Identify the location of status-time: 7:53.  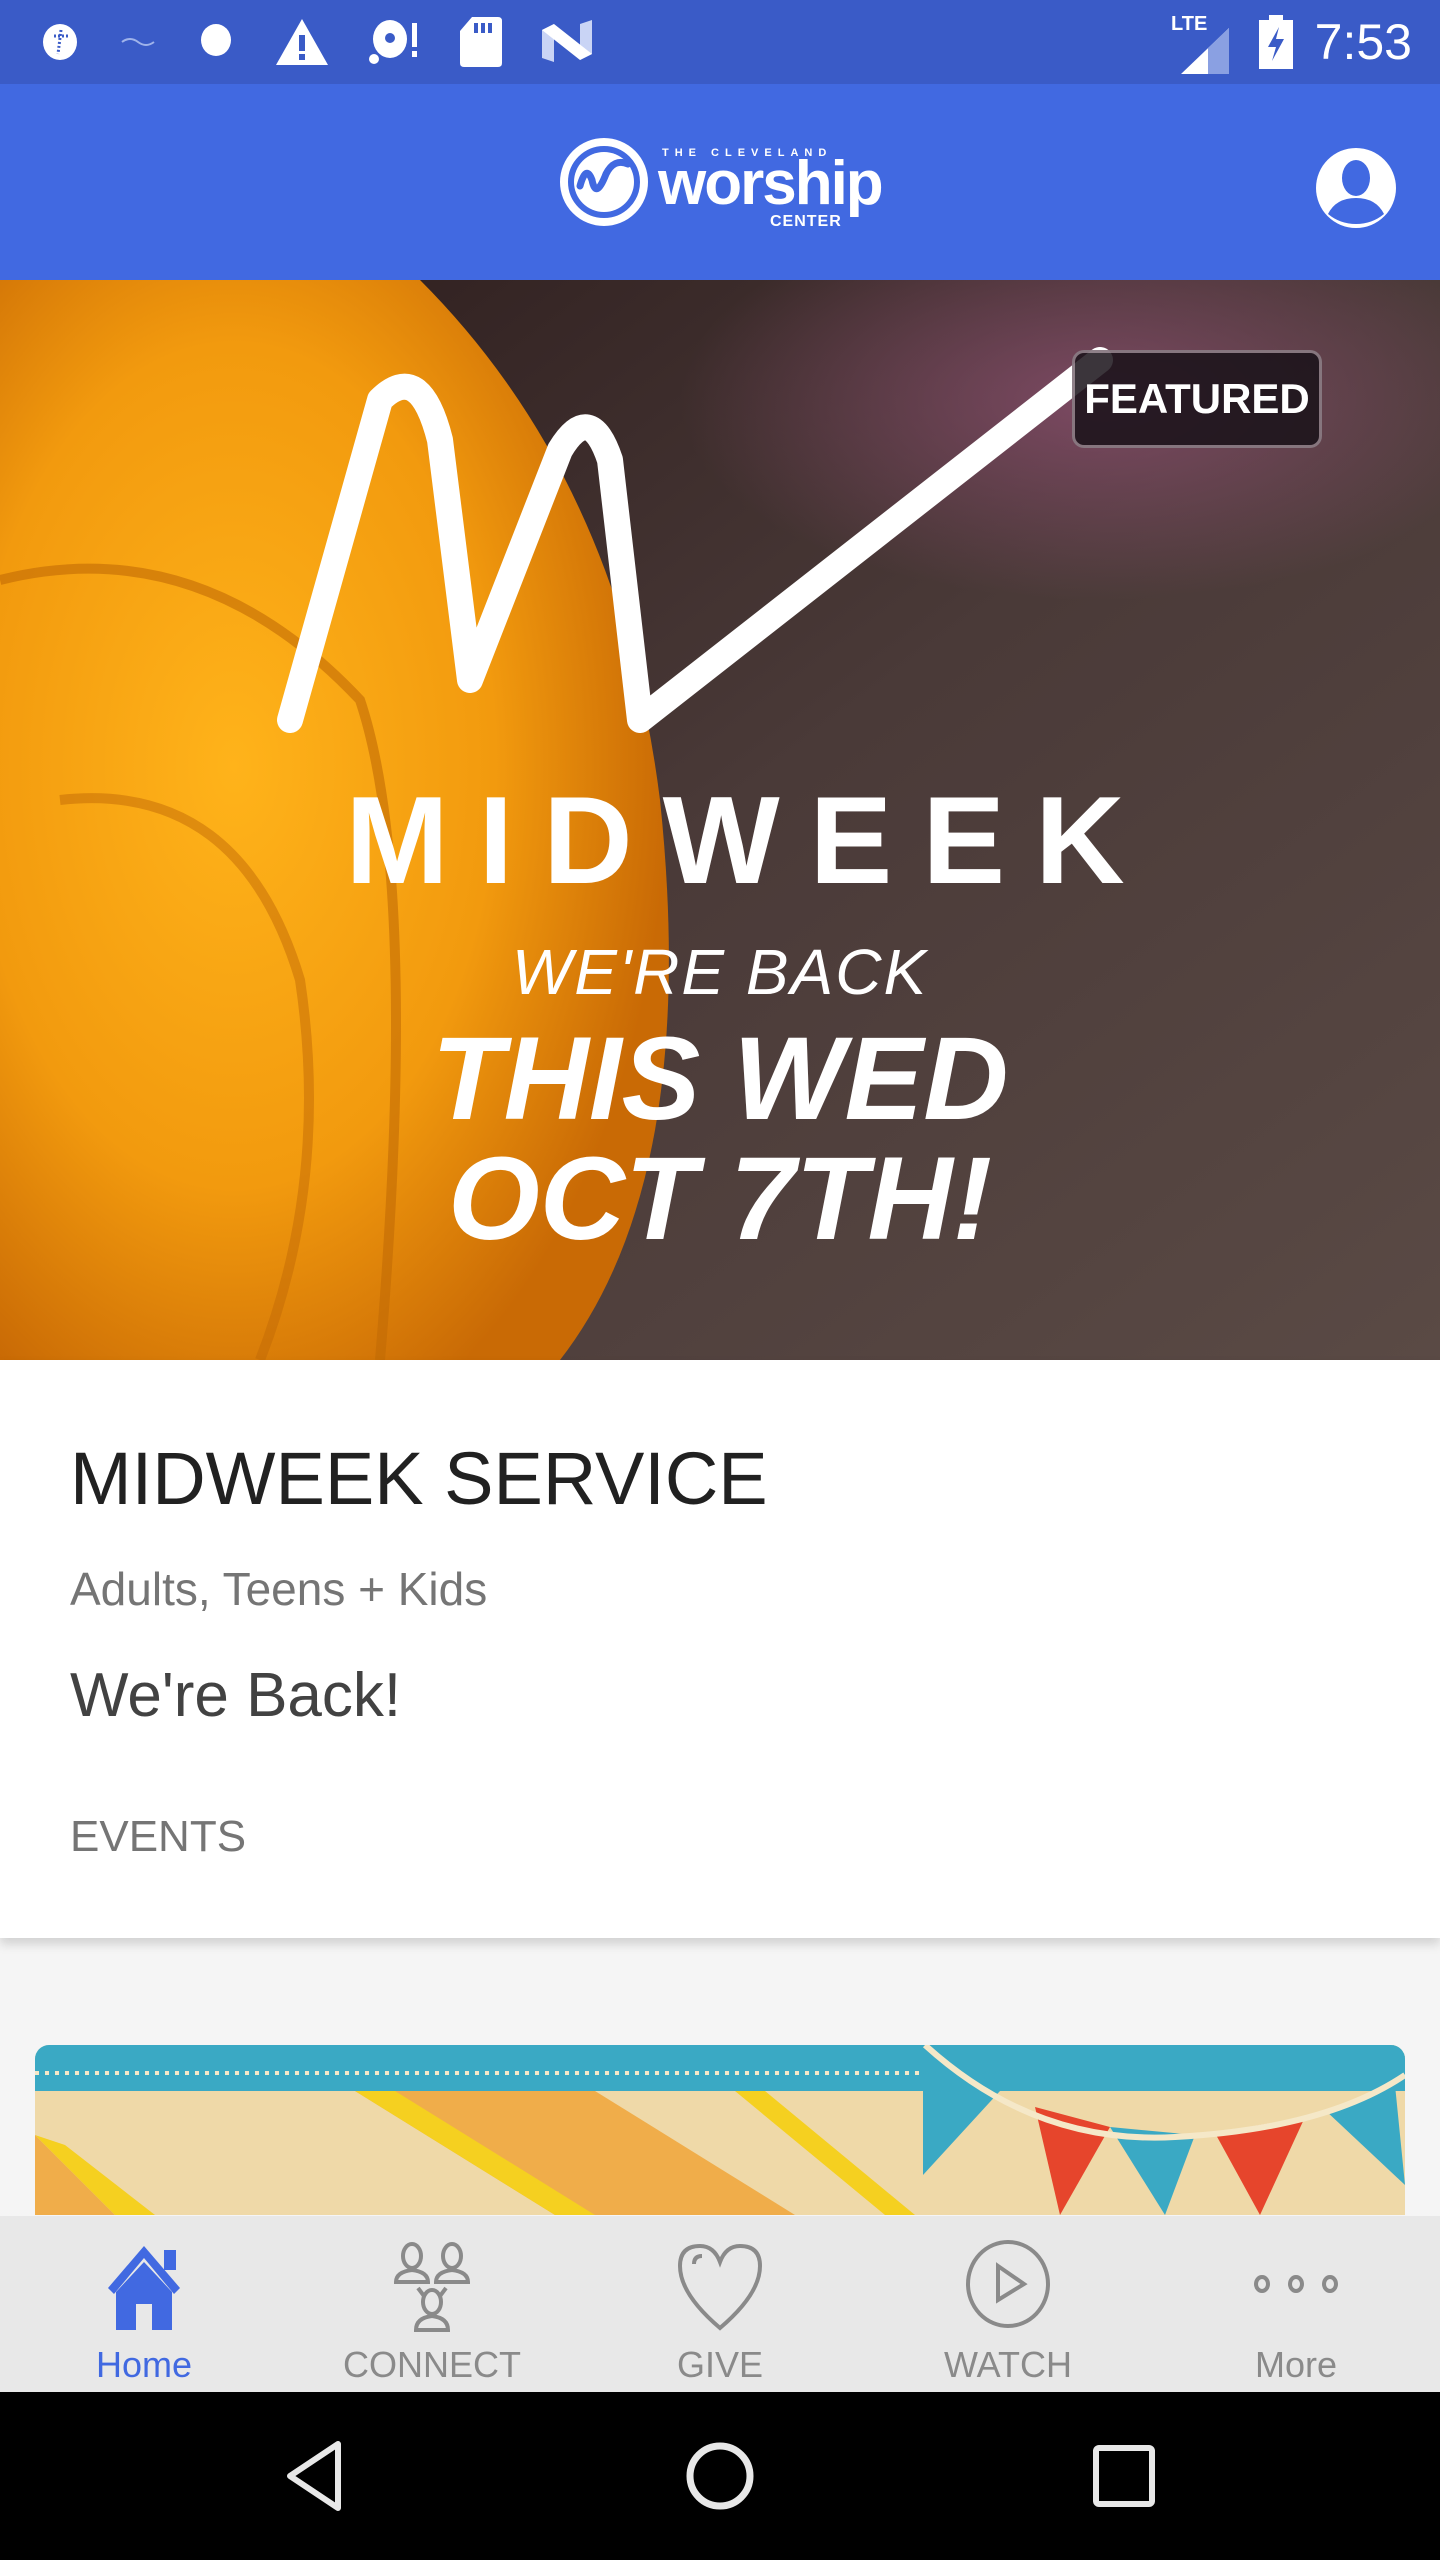
(1363, 42).